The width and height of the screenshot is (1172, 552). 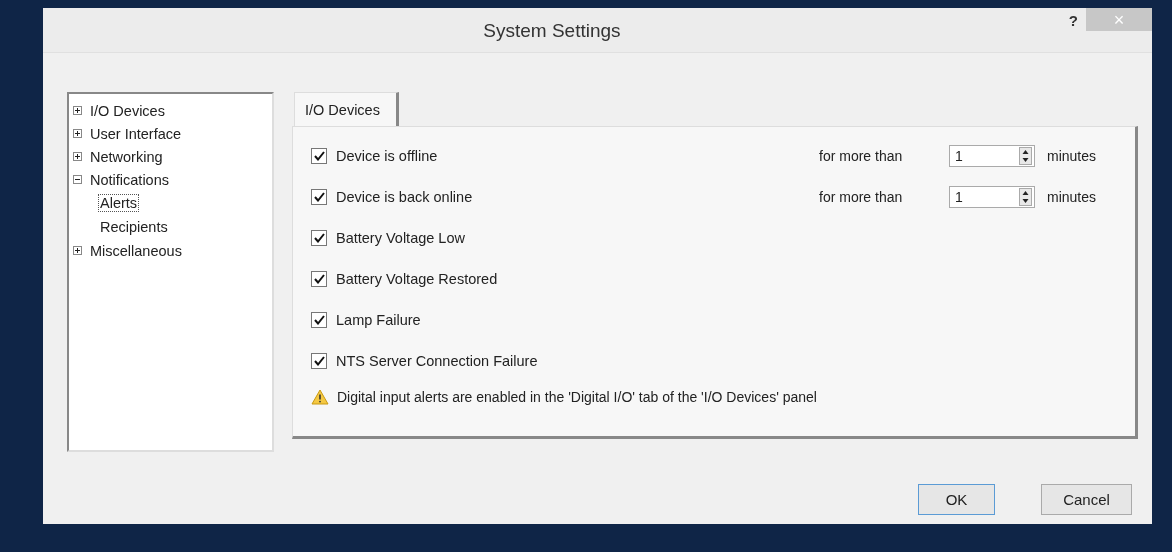 I want to click on checkbox-label: Battery Voltage Low, so click(x=401, y=237).